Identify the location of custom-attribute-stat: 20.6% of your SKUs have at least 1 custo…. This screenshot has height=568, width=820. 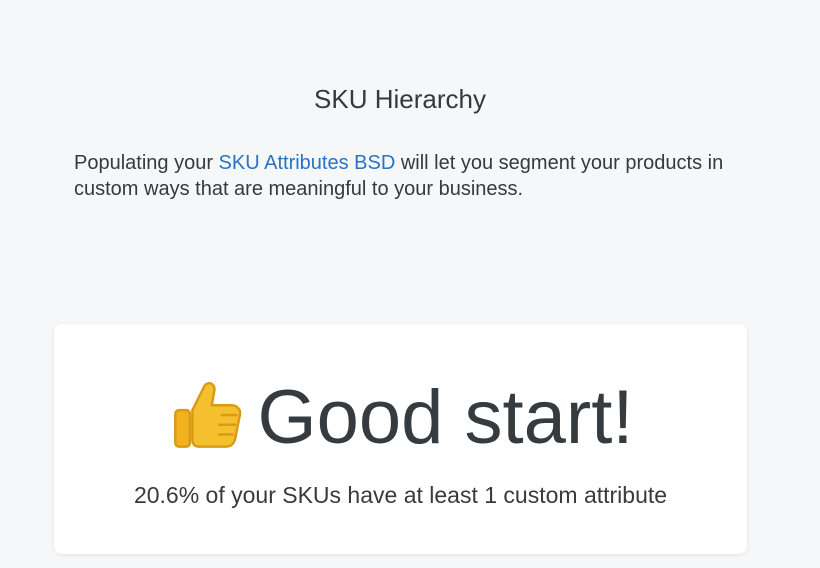
(400, 495).